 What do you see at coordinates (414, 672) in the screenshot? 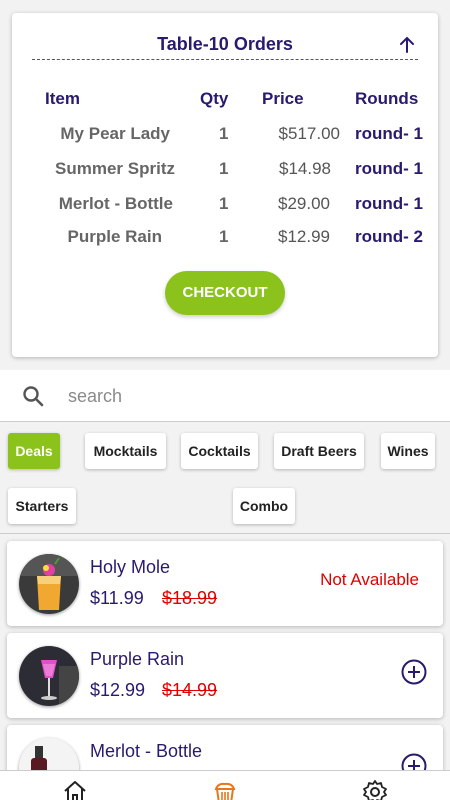
I see `add-item-icon` at bounding box center [414, 672].